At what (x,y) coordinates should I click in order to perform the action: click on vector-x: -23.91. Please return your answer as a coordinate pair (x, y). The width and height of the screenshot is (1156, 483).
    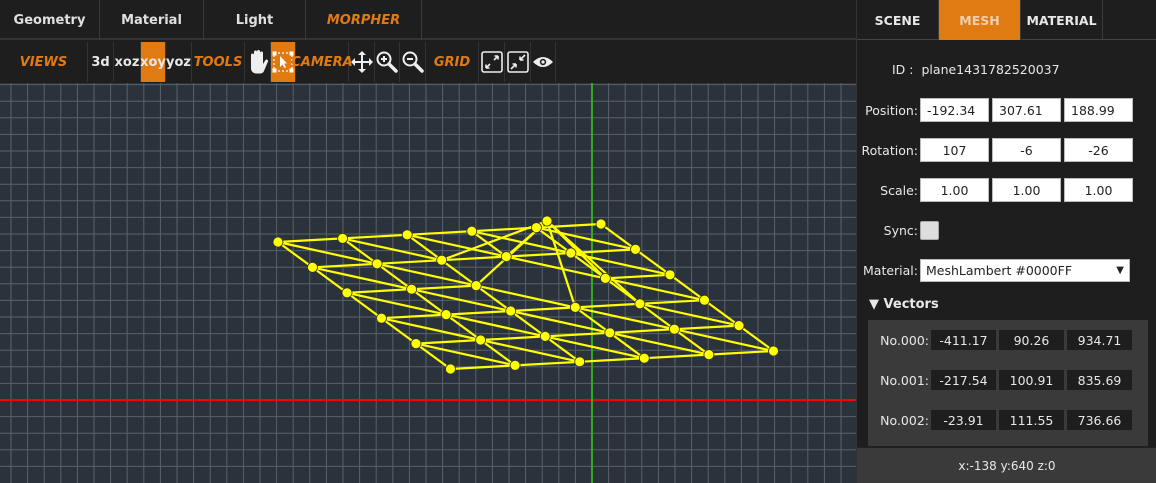
    Looking at the image, I should click on (963, 420).